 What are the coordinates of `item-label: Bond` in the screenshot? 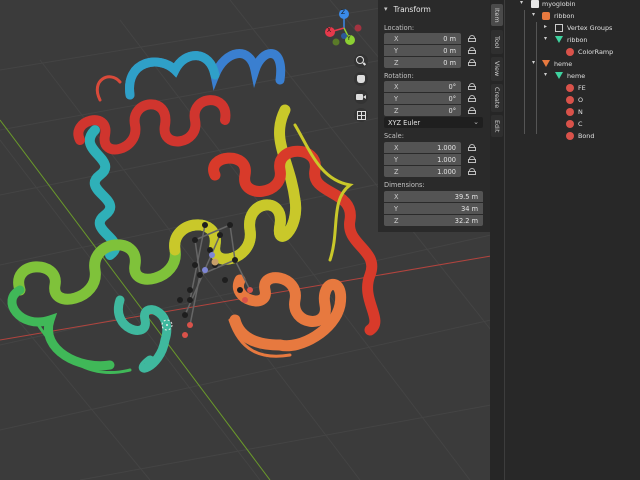 It's located at (586, 136).